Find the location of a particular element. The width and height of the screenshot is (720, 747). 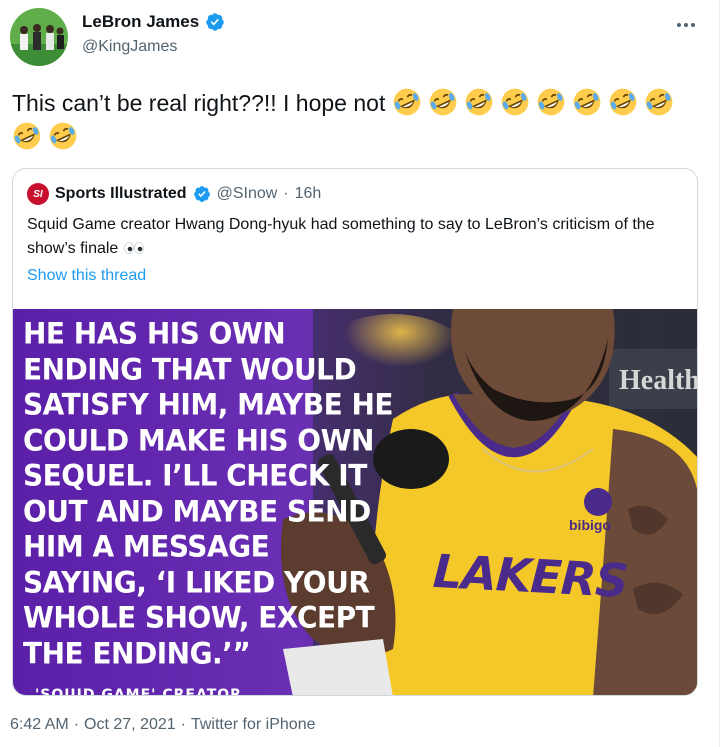

author-handle: @KingJames is located at coordinates (129, 47).